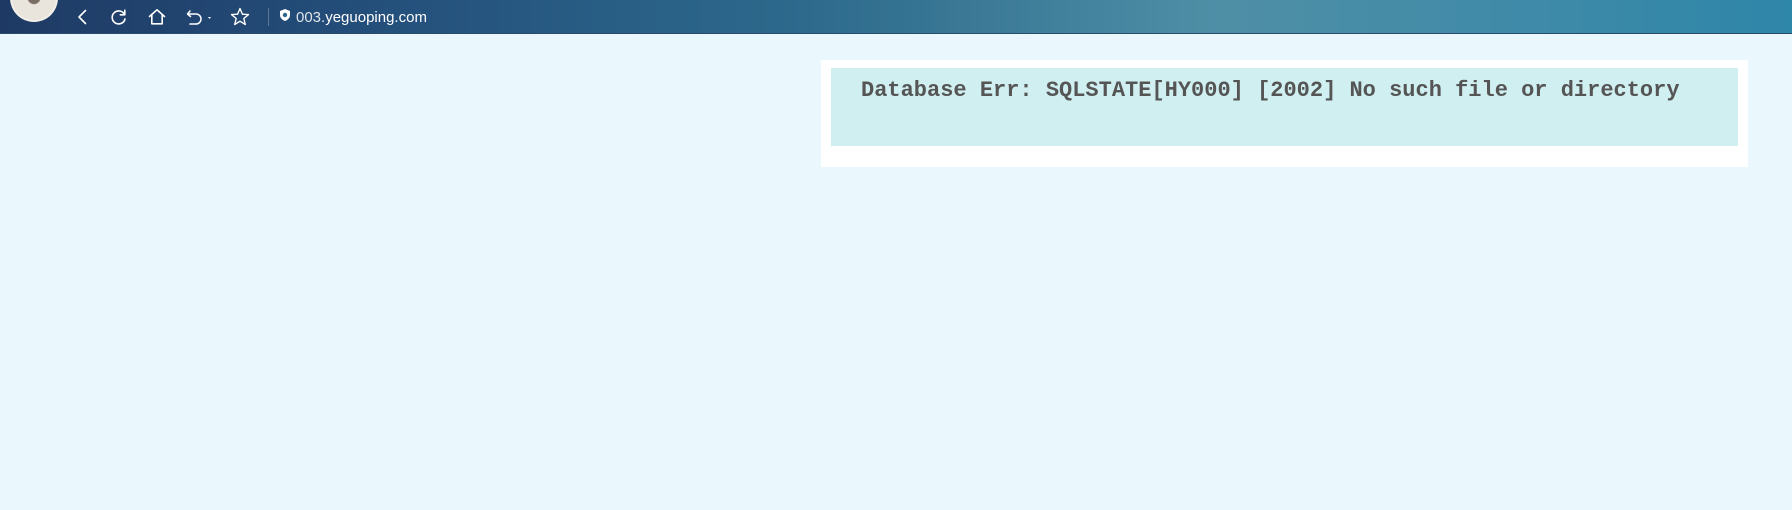 The image size is (1792, 510). Describe the element at coordinates (268, 17) in the screenshot. I see `toolbar-divider` at that location.